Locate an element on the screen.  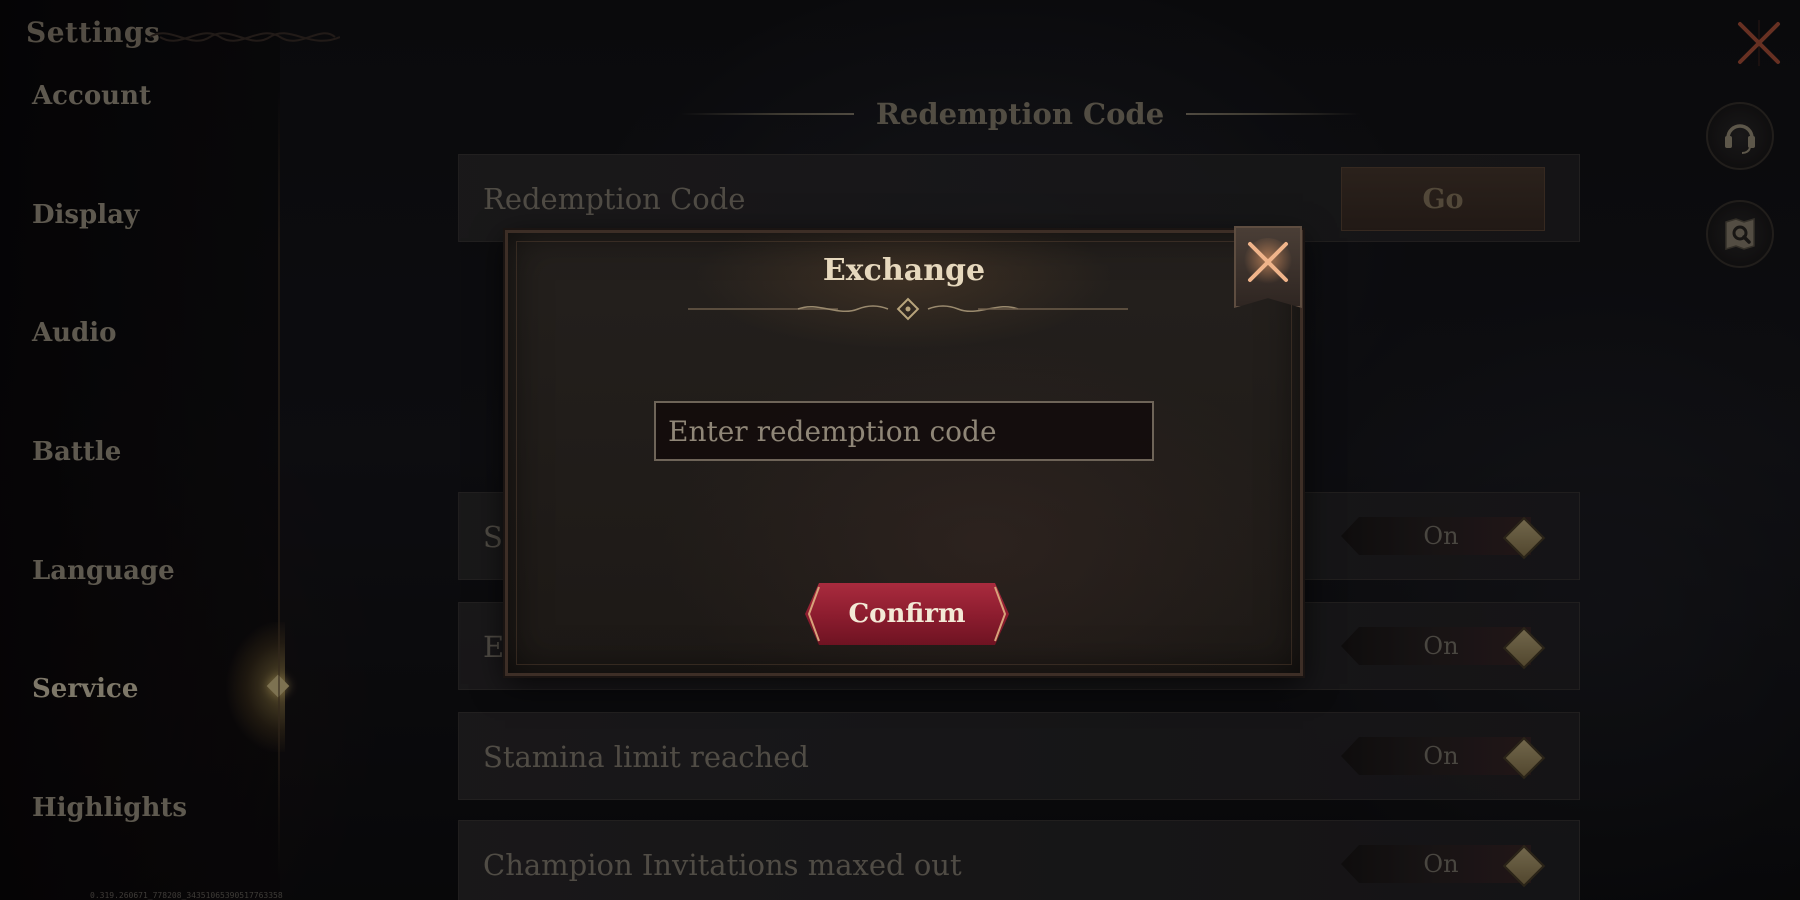
dialog-close-button is located at coordinates (1268, 267).